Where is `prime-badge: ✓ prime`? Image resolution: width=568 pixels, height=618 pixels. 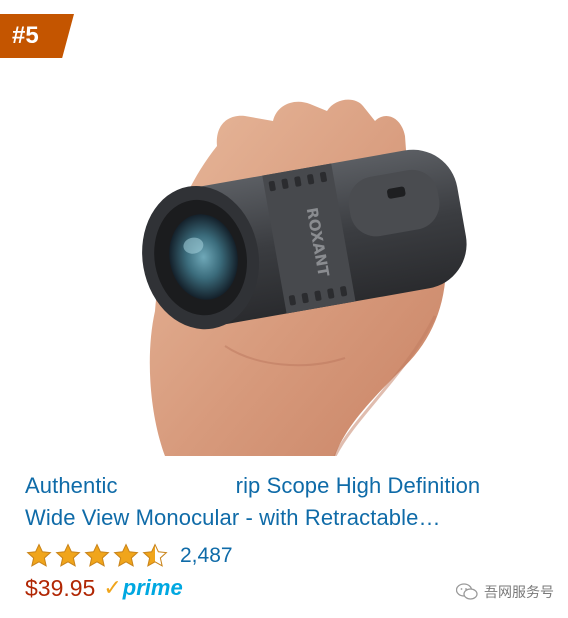
prime-badge: ✓ prime is located at coordinates (142, 588).